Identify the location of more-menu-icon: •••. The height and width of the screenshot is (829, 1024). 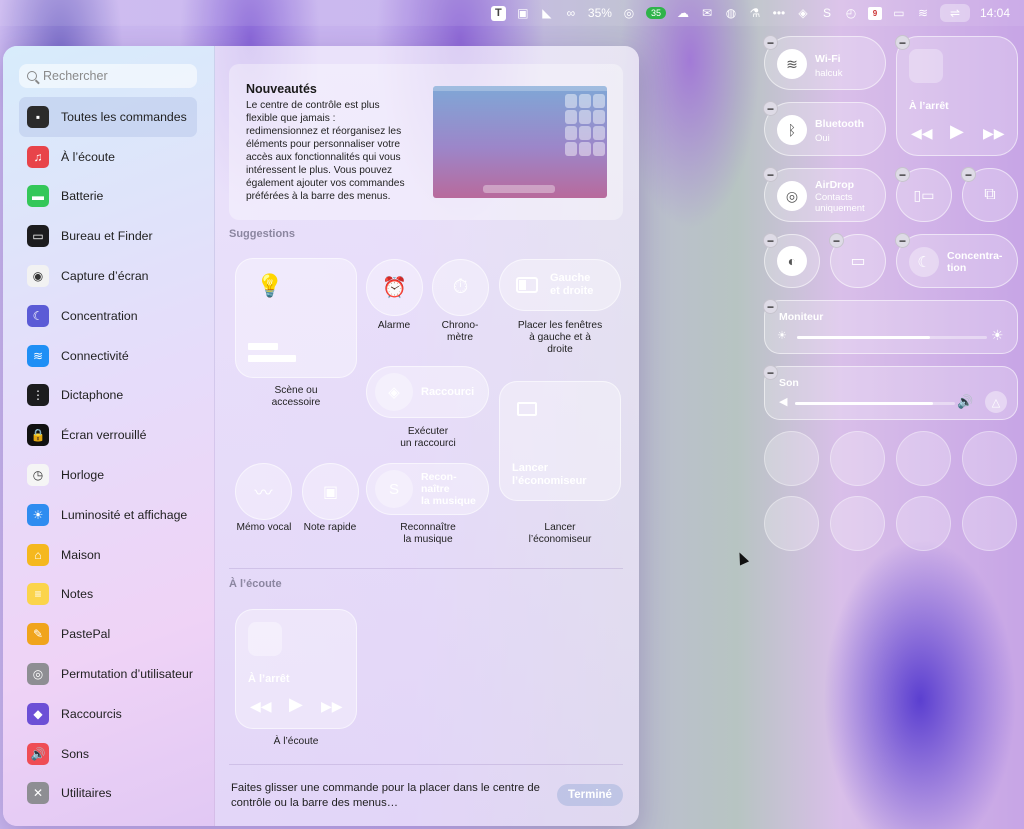
(779, 13).